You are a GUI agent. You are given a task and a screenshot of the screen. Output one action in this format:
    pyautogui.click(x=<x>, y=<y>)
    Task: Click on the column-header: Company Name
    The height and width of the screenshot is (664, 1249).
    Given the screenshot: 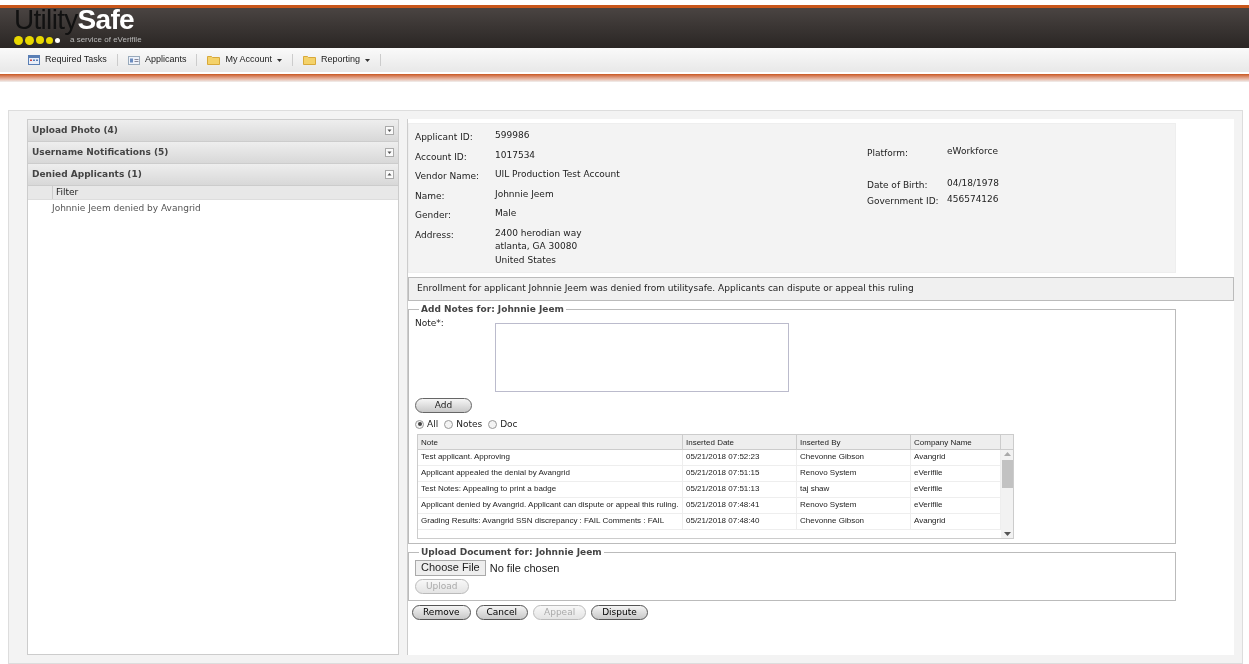 What is the action you would take?
    pyautogui.click(x=956, y=442)
    